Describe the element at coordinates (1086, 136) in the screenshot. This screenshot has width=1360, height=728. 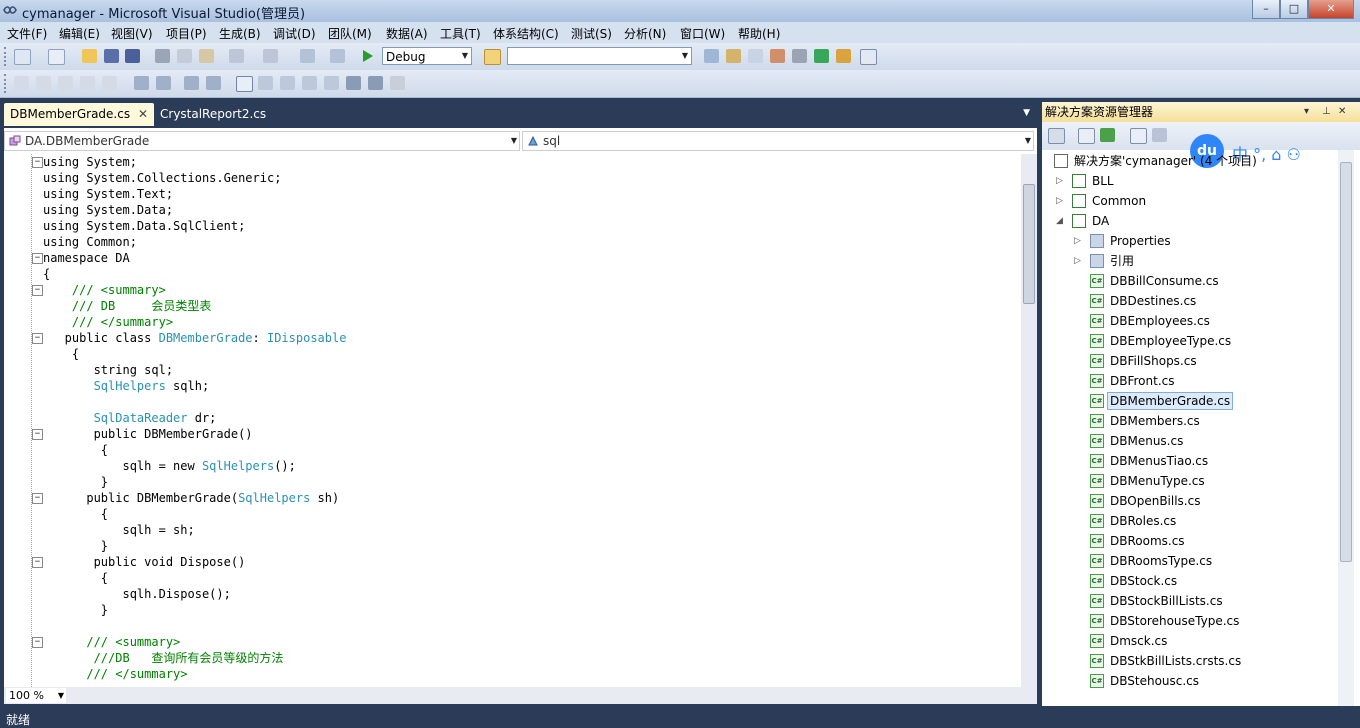
I see `show-all-files-icon` at that location.